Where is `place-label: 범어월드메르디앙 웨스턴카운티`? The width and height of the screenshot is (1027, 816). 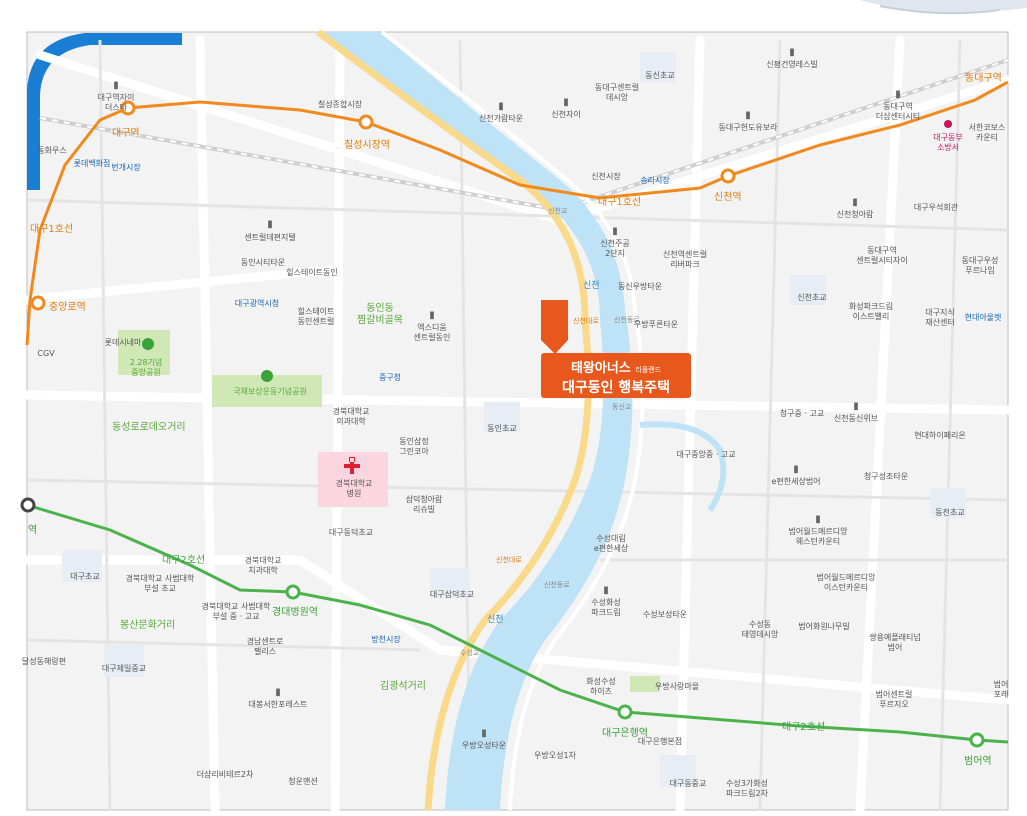
place-label: 범어월드메르디앙 웨스턴카운티 is located at coordinates (818, 536).